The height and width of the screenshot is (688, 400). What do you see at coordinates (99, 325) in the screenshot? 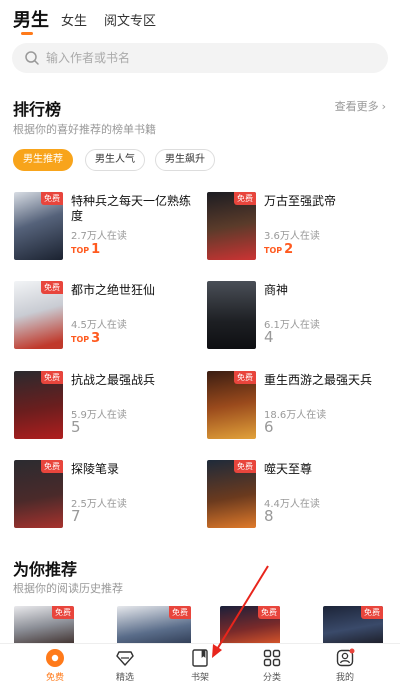
I see `book-readers: 4.5万人在读` at bounding box center [99, 325].